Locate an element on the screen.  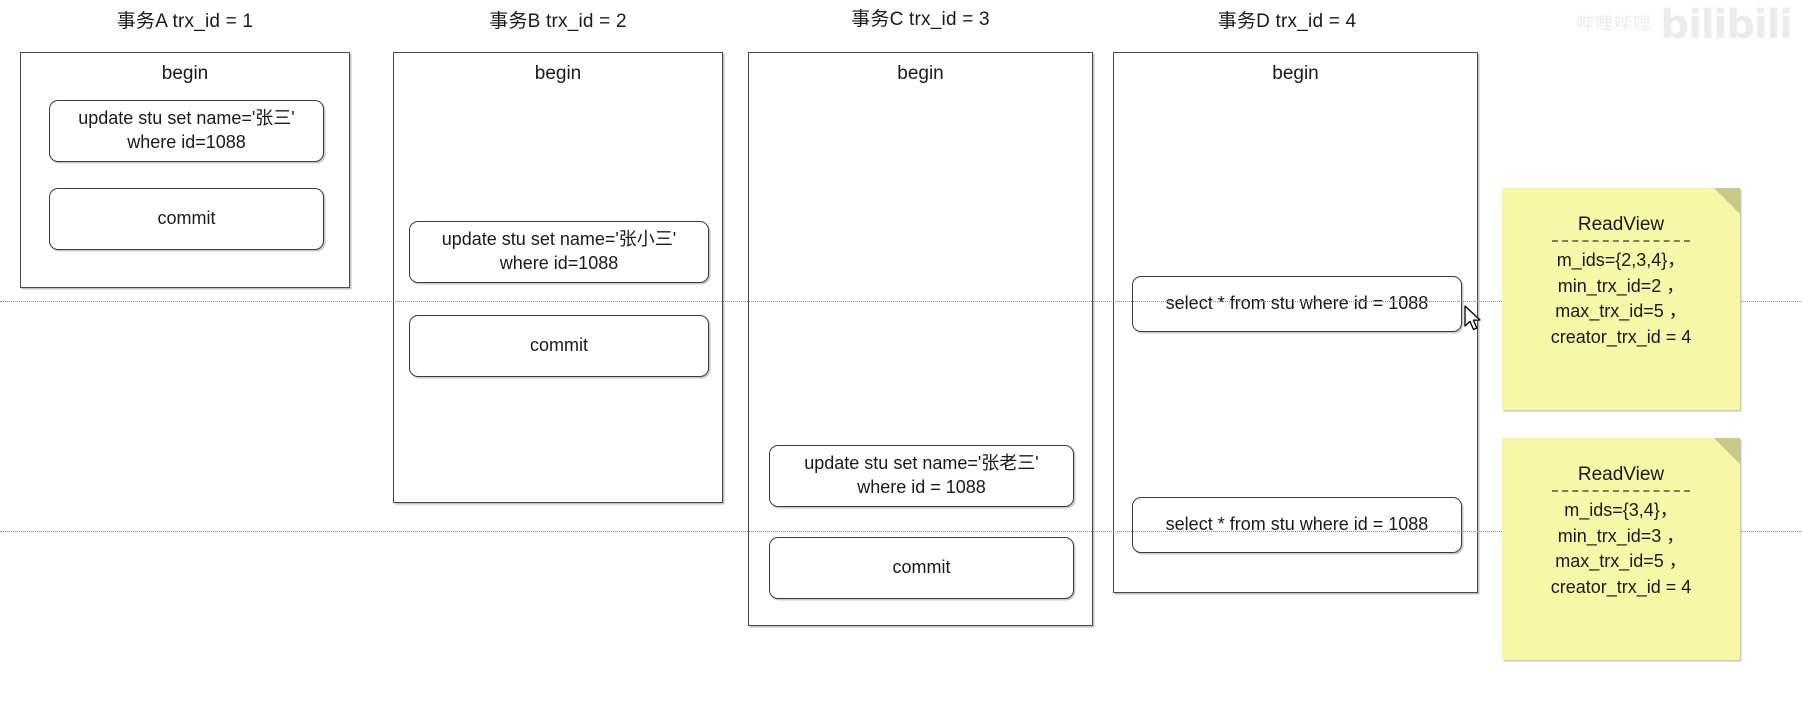
column-title-txn-a: 事务A trx_id = 1 is located at coordinates (185, 21).